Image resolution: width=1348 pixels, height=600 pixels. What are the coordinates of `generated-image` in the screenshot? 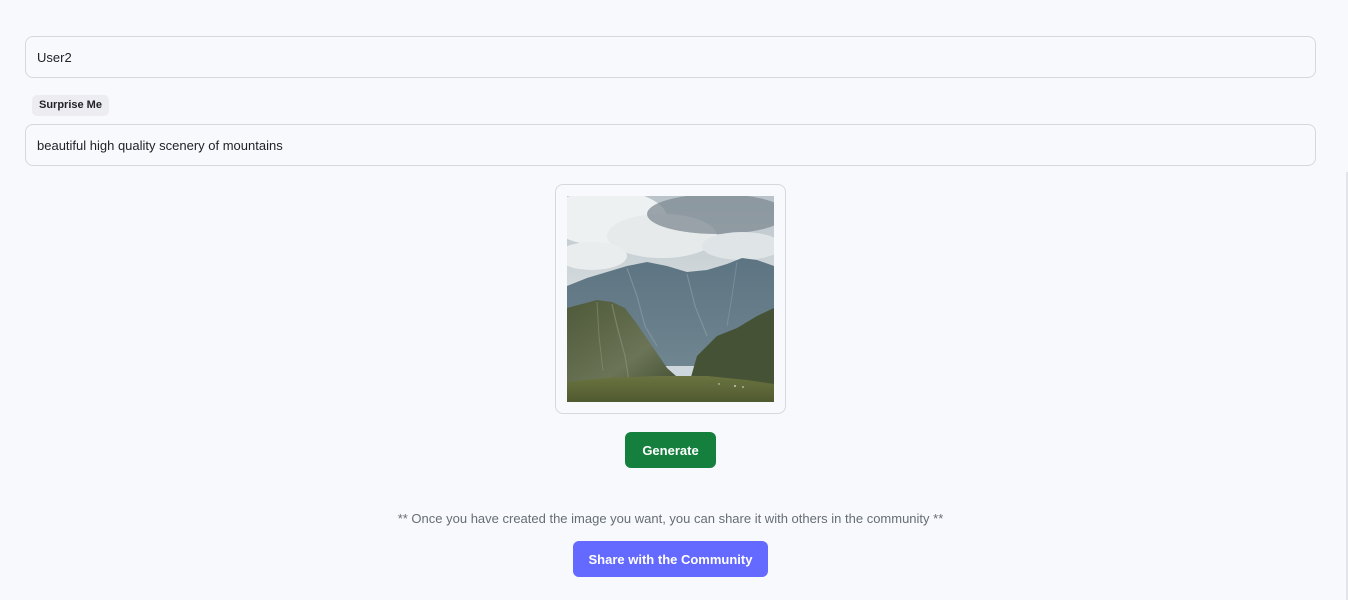 It's located at (670, 299).